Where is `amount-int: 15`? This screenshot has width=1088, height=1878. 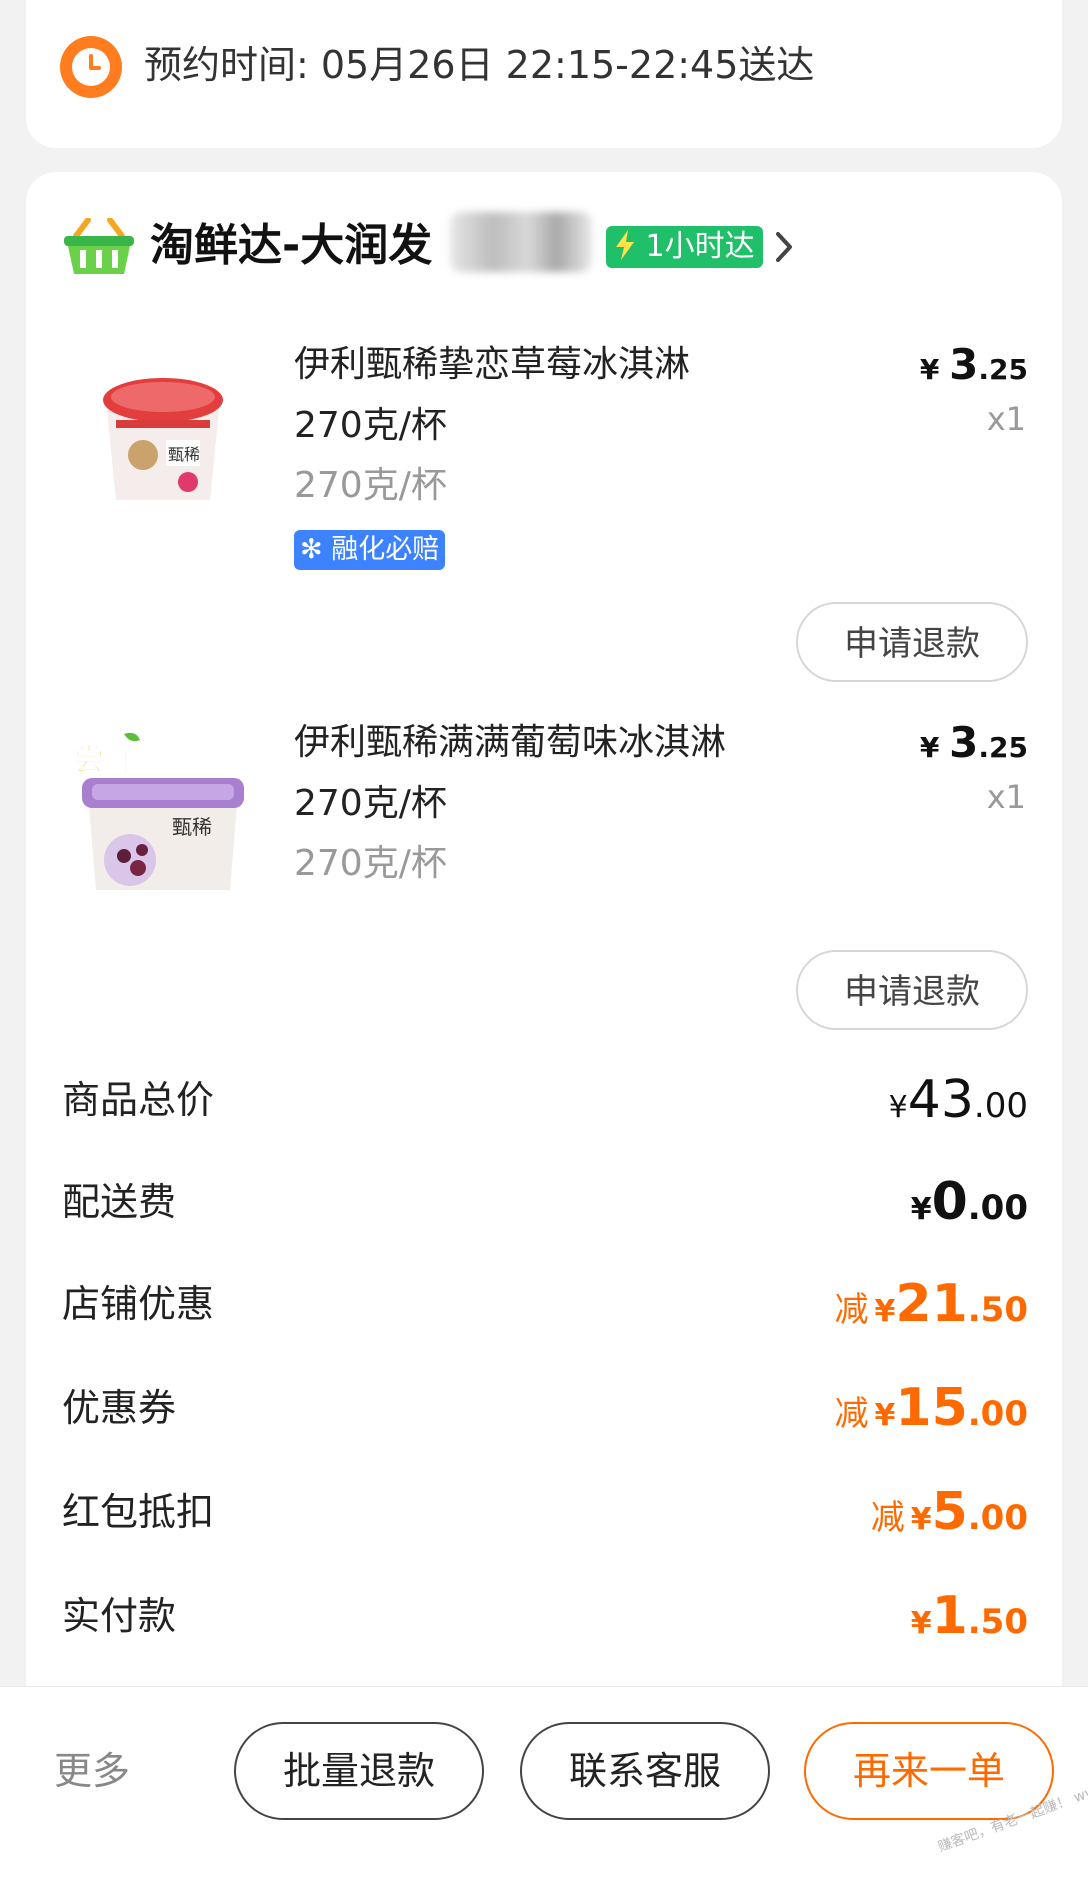
amount-int: 15 is located at coordinates (931, 1408).